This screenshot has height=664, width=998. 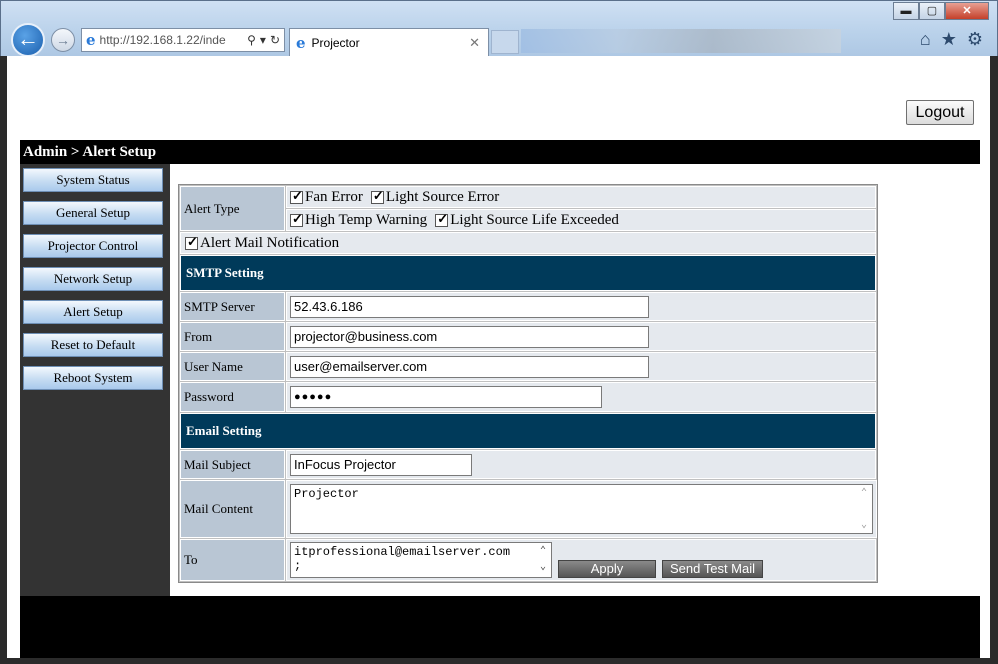 What do you see at coordinates (469, 366) in the screenshot?
I see `username-input: user@emailserver.com` at bounding box center [469, 366].